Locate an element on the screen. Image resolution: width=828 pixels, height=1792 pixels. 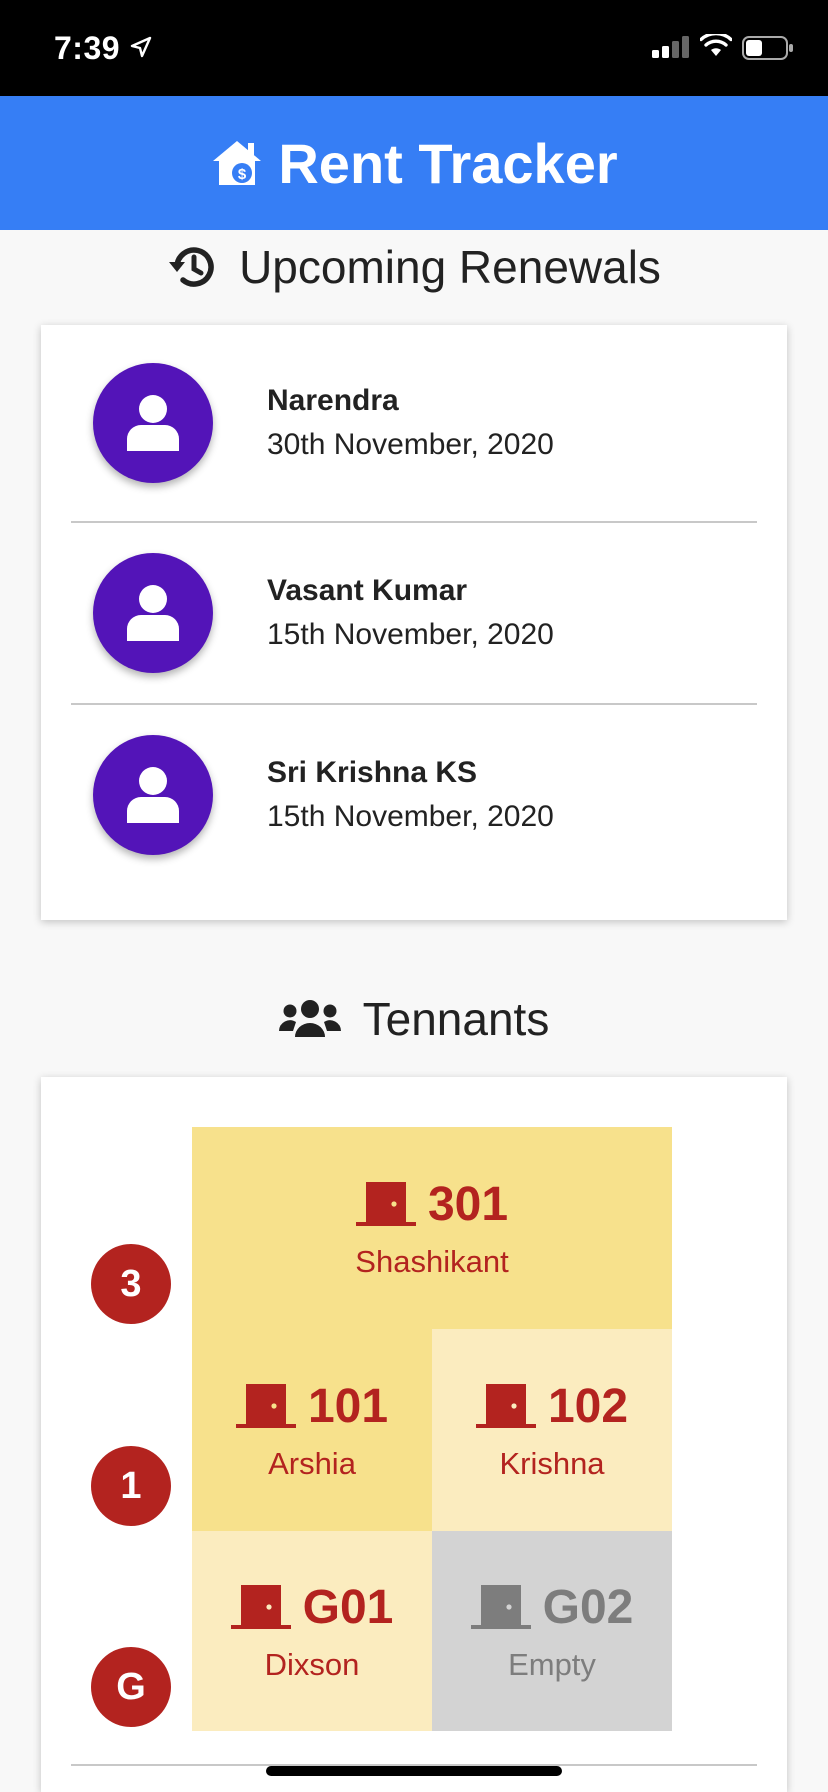
unit-number: G02 is located at coordinates (588, 1607).